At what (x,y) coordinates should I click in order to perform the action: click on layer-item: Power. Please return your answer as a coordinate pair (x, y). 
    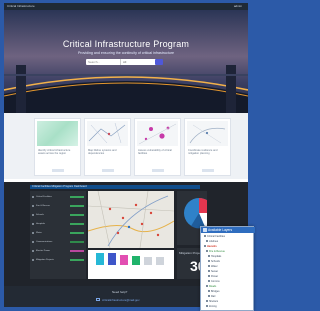
    Looking at the image, I should click on (213, 276).